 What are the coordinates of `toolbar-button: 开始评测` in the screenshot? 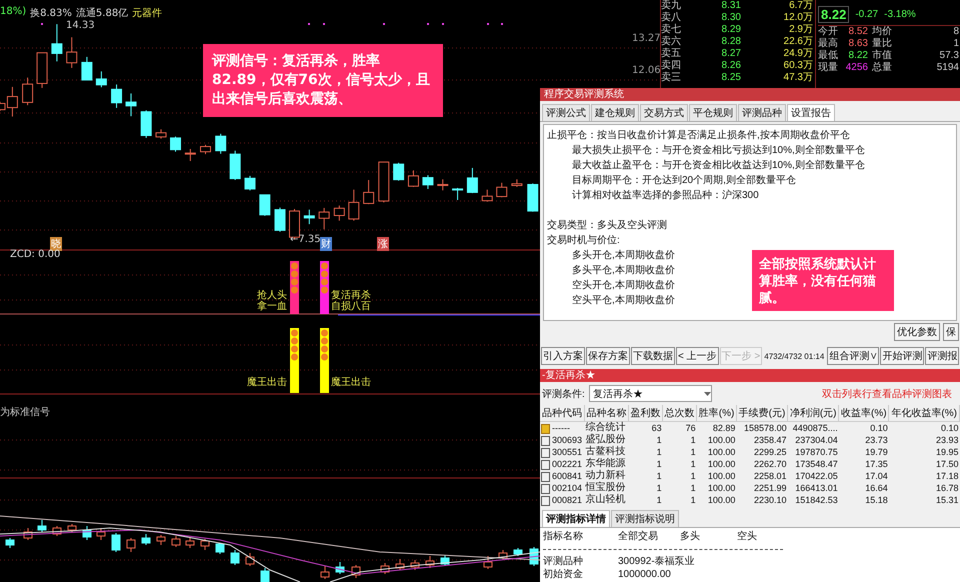 It's located at (902, 356).